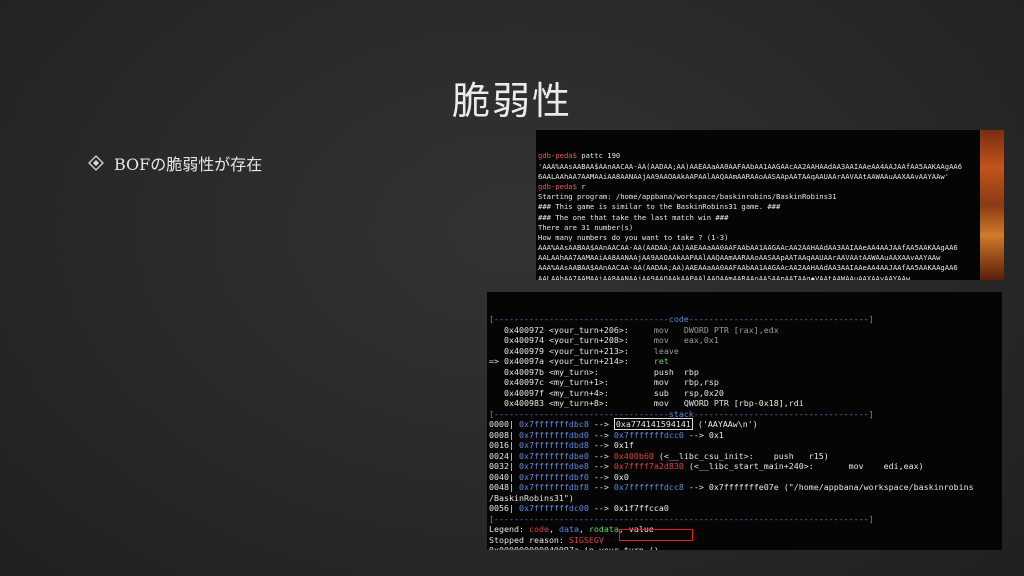  I want to click on code-line: 0x40097f <my_turn+4>: sub rsp,0x20, so click(745, 393).